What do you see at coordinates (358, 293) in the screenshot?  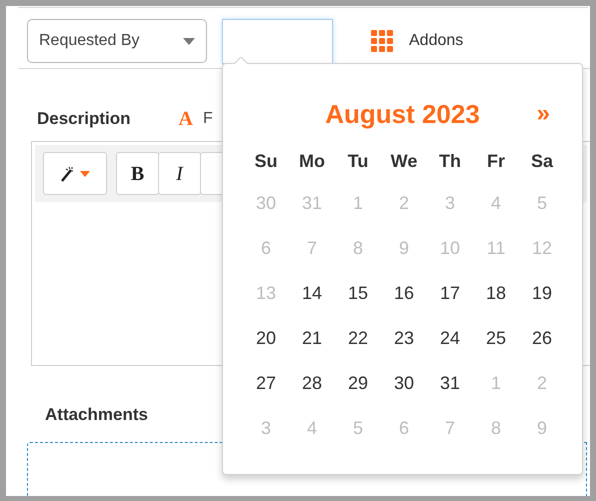 I see `day-cell: 15` at bounding box center [358, 293].